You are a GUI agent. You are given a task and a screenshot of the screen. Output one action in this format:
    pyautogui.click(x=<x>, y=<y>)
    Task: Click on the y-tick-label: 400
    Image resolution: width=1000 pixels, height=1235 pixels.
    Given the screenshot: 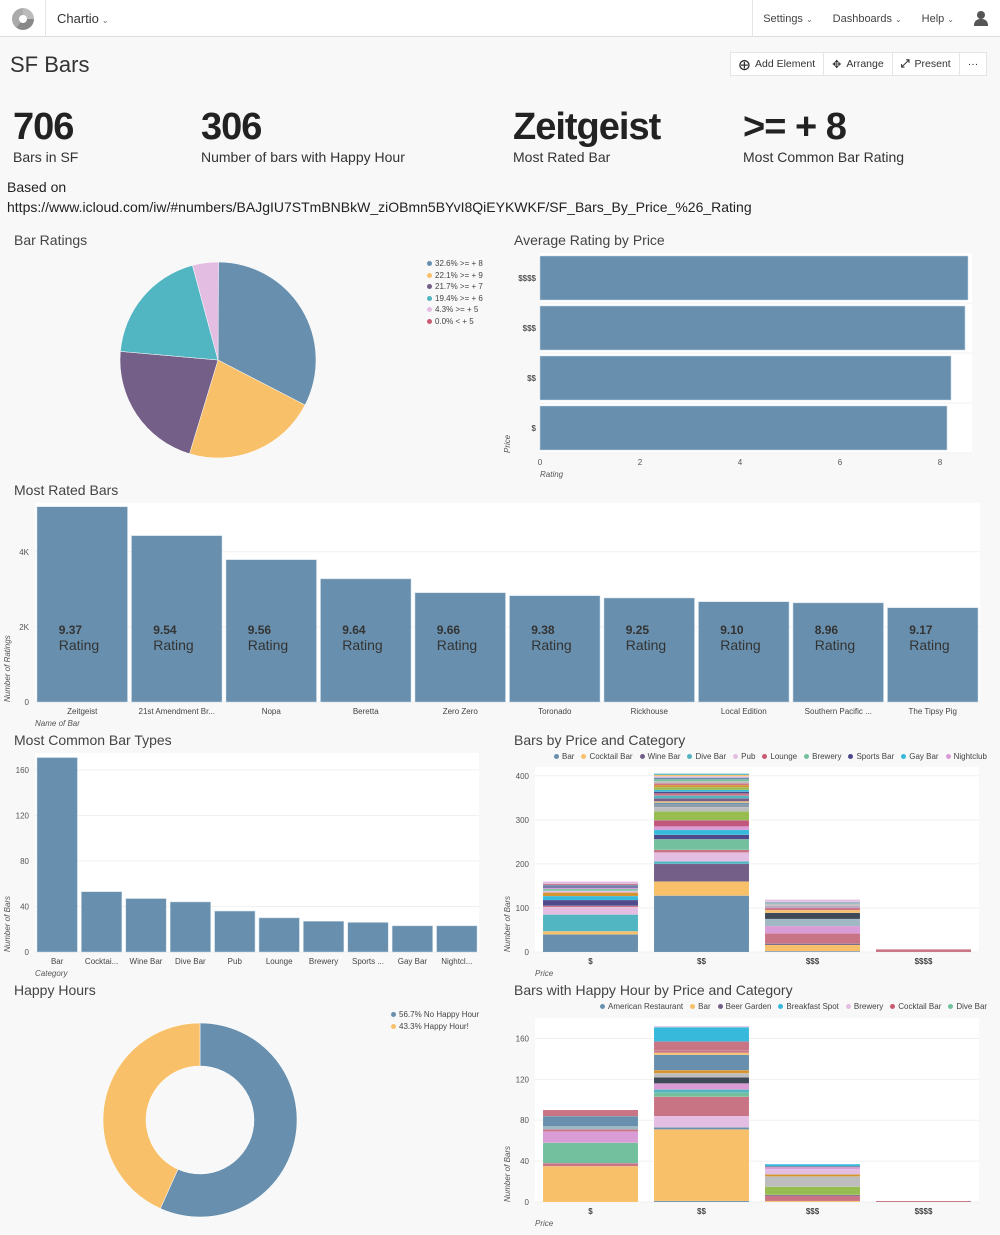 What is the action you would take?
    pyautogui.click(x=523, y=776)
    